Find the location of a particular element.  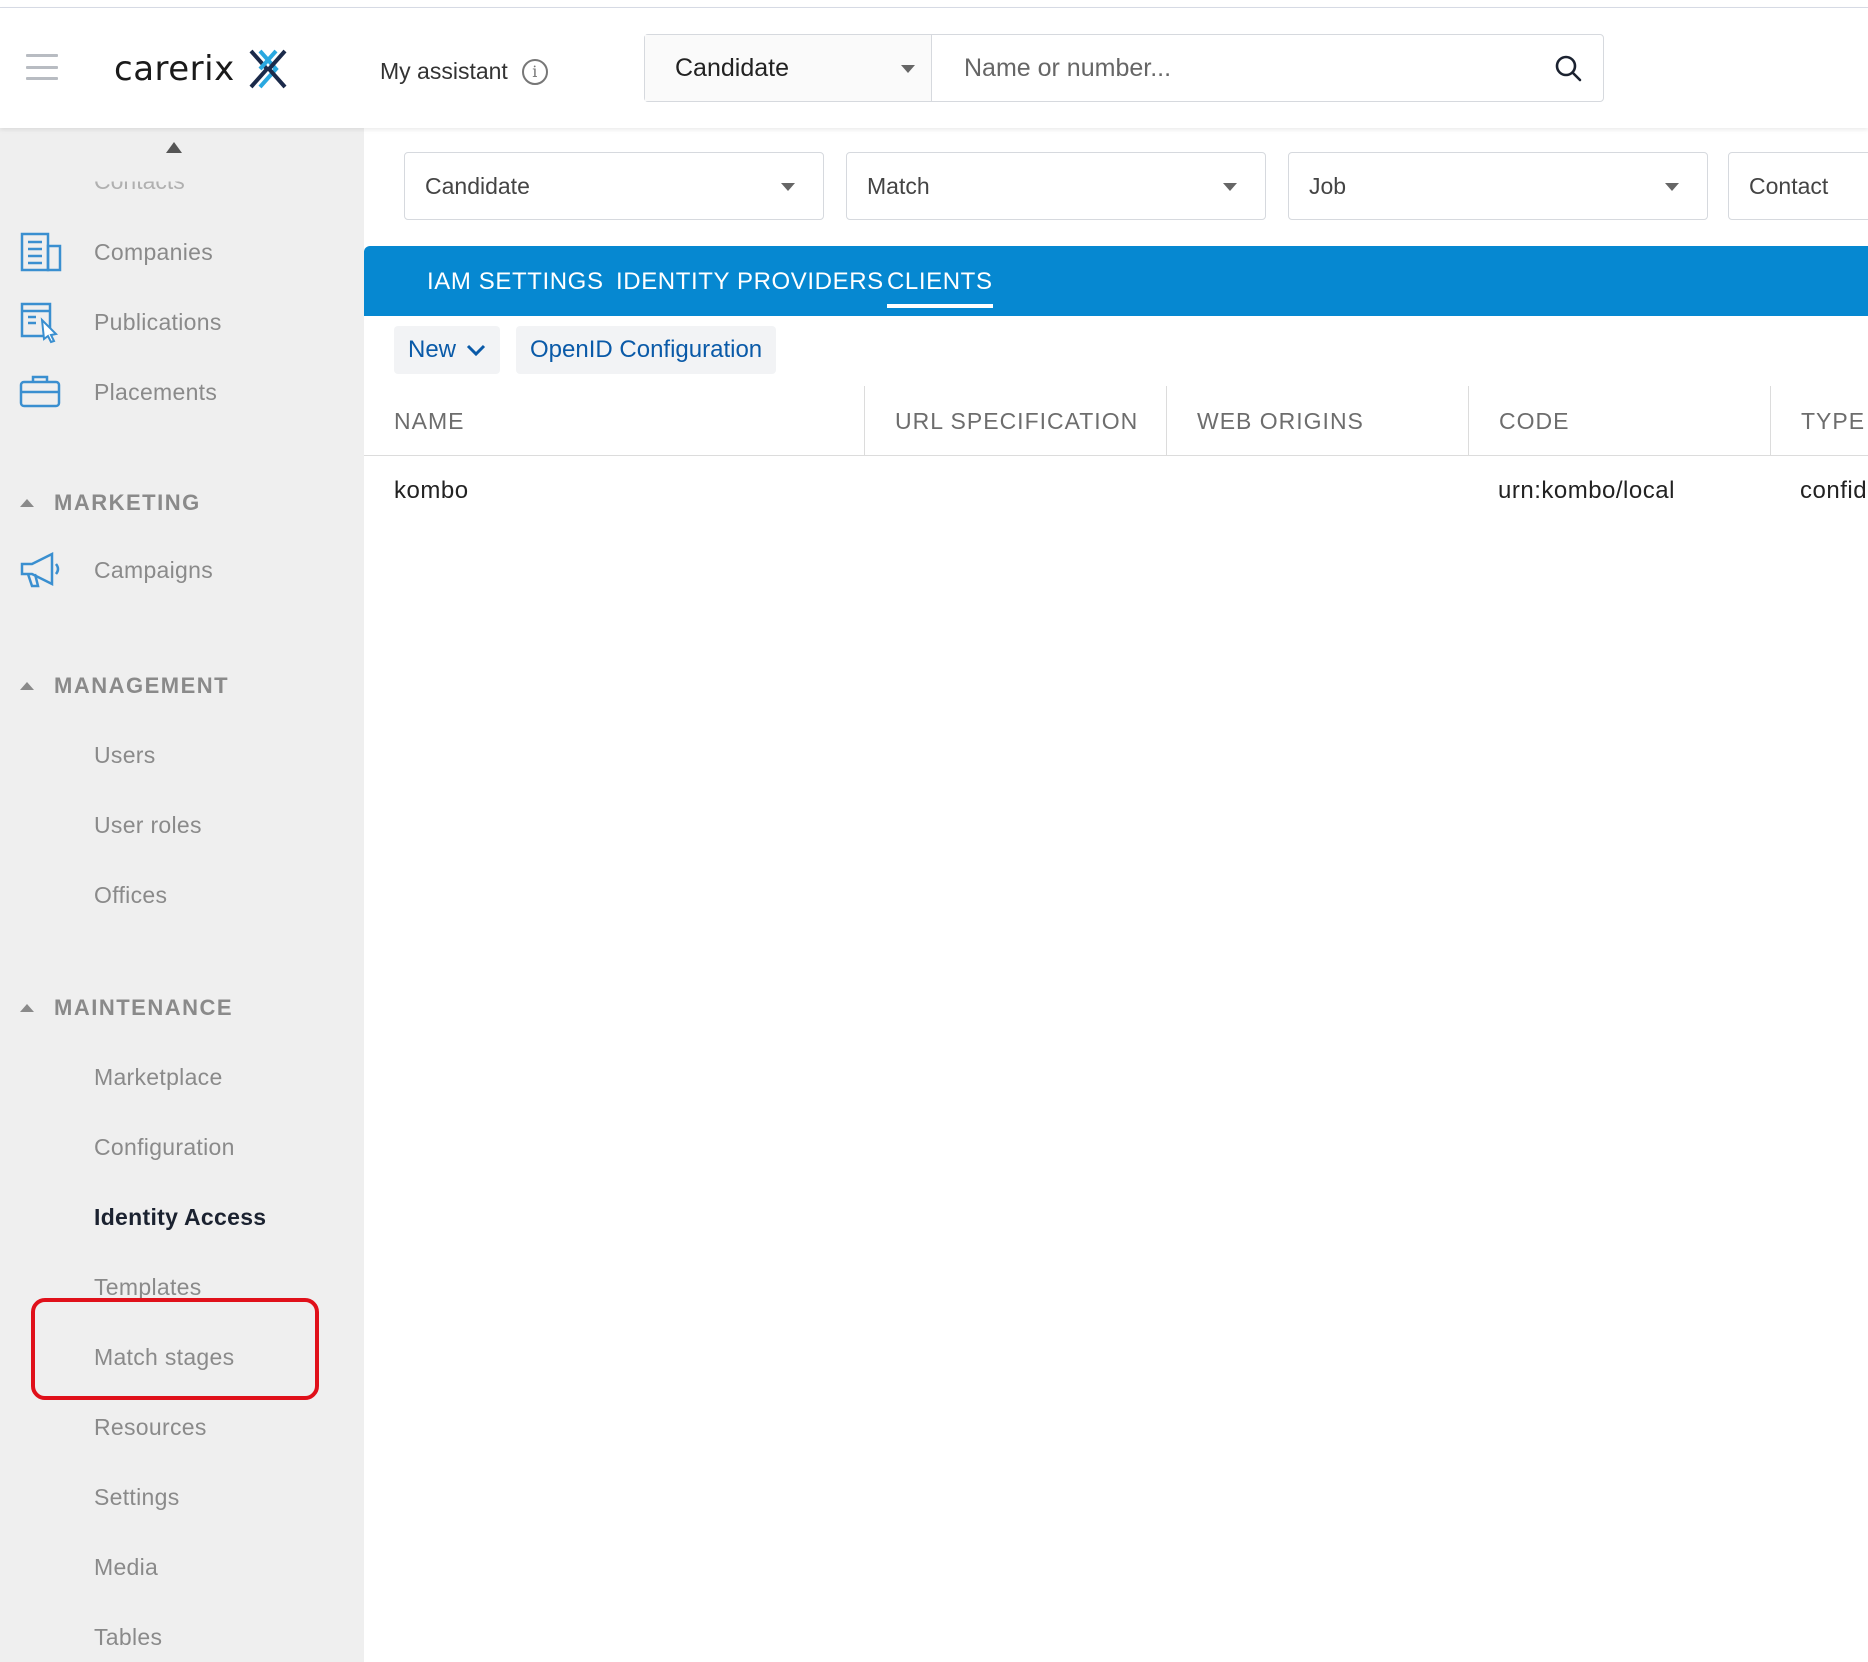

column-header-url-specification: URL SPECIFICATION is located at coordinates (1015, 421).